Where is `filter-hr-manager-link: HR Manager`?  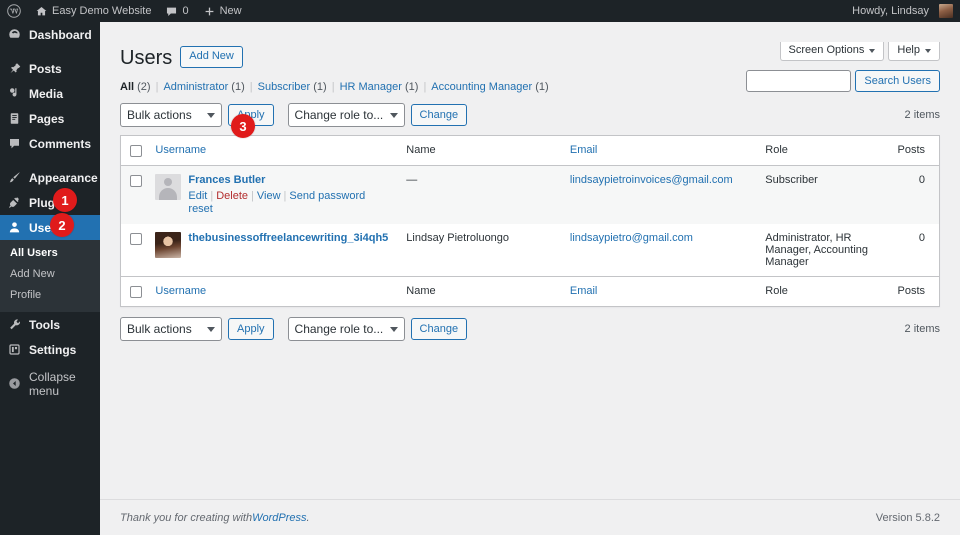 filter-hr-manager-link: HR Manager is located at coordinates (371, 87).